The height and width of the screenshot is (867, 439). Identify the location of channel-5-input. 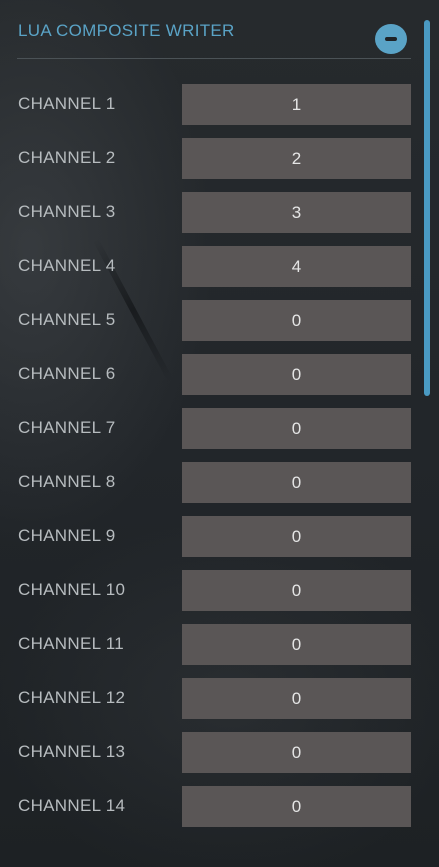
(296, 320).